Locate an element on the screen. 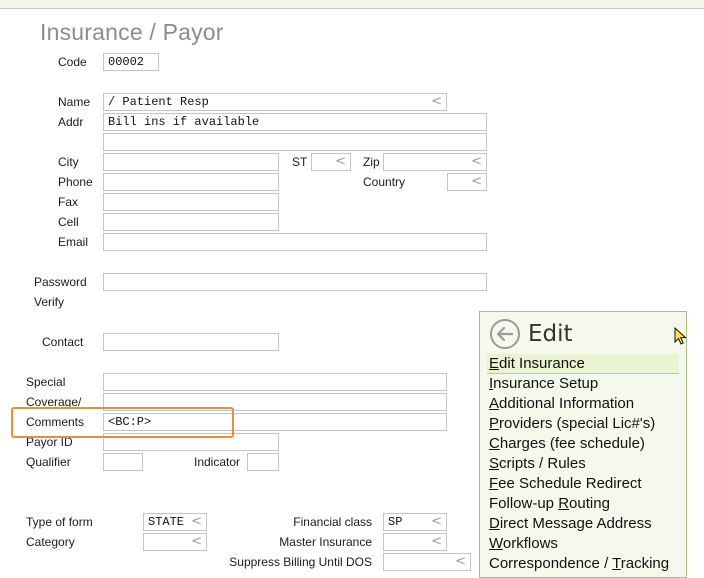 This screenshot has width=704, height=578. type-of-form-label: Type of form is located at coordinates (59, 522).